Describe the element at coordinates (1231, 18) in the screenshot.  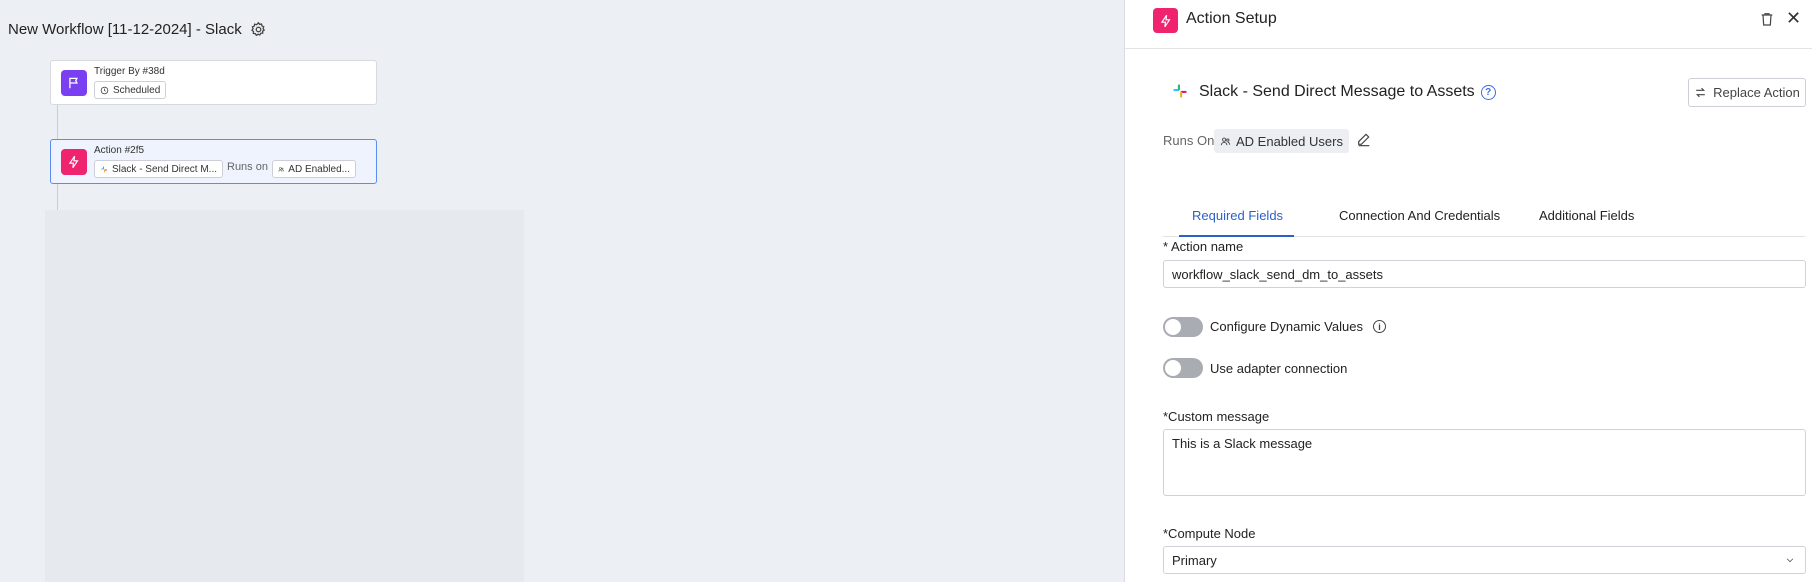
I see `panel-title: Action Setup` at that location.